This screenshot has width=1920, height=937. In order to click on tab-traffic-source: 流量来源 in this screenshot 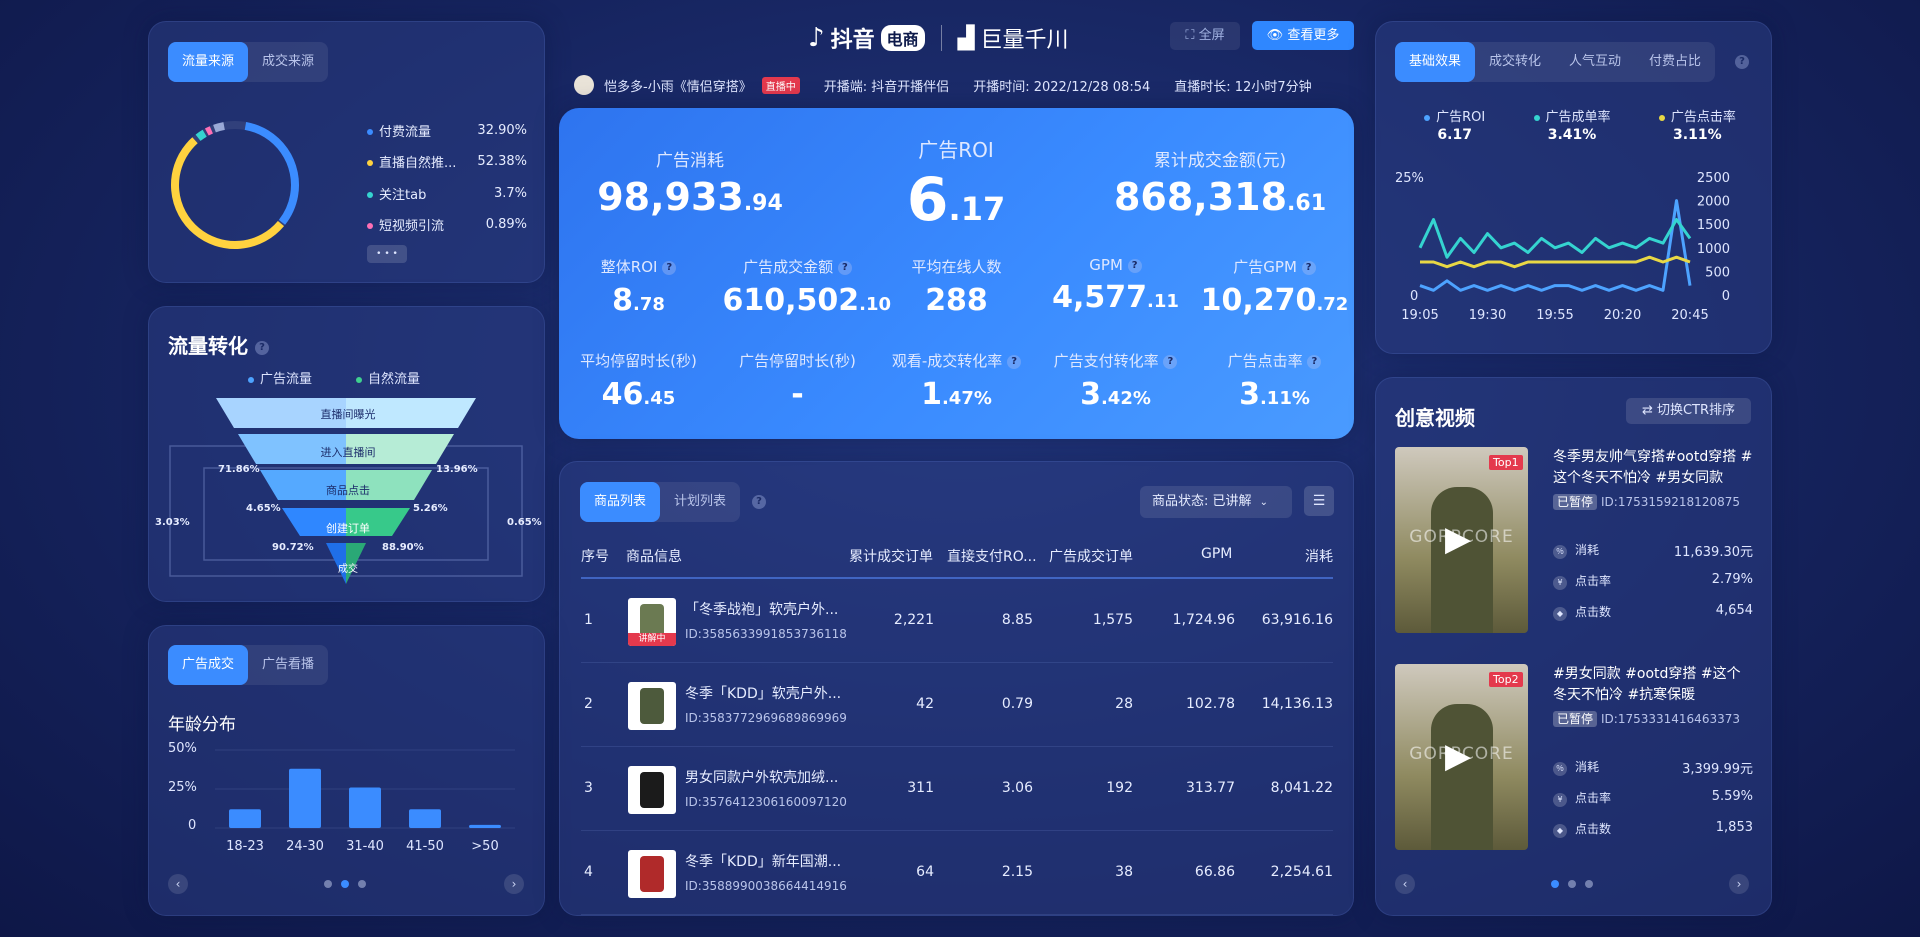, I will do `click(208, 62)`.